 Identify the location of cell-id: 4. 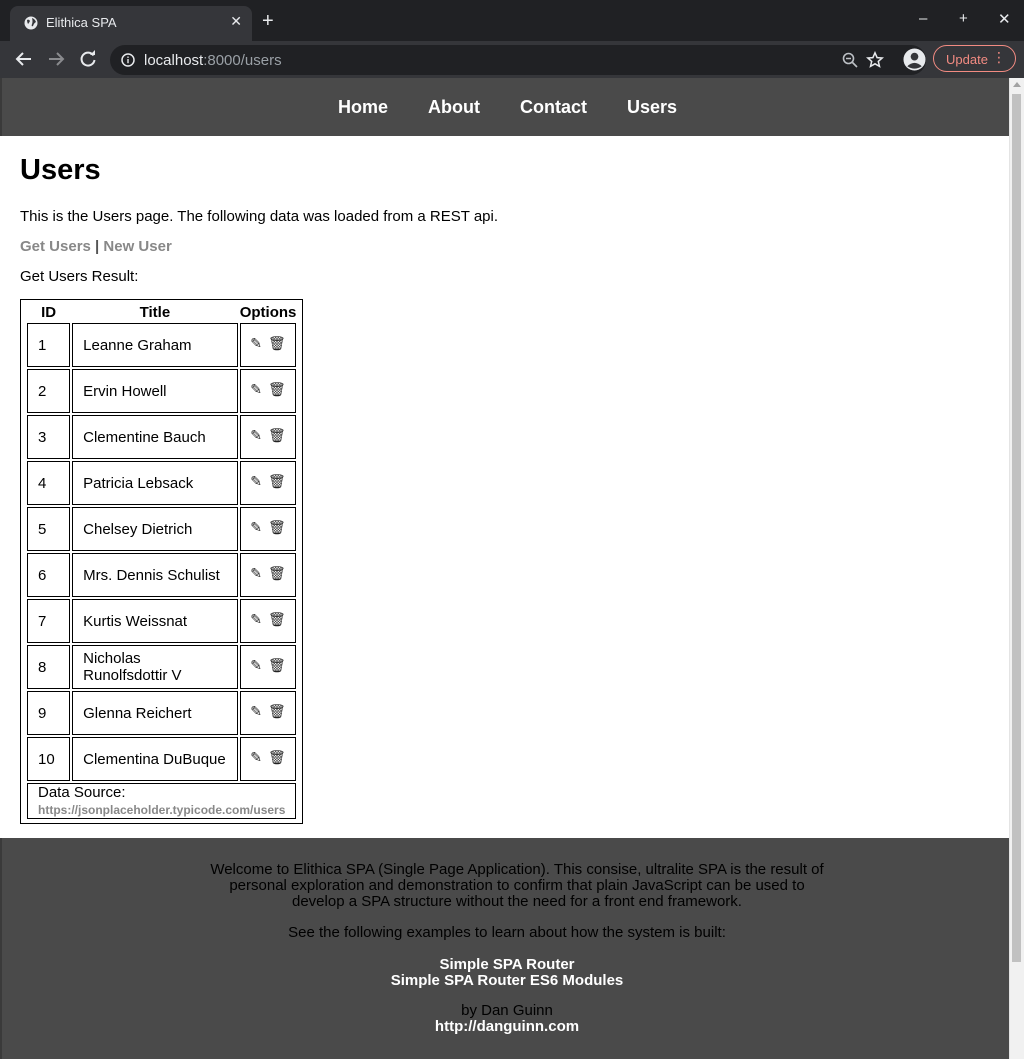
(49, 483).